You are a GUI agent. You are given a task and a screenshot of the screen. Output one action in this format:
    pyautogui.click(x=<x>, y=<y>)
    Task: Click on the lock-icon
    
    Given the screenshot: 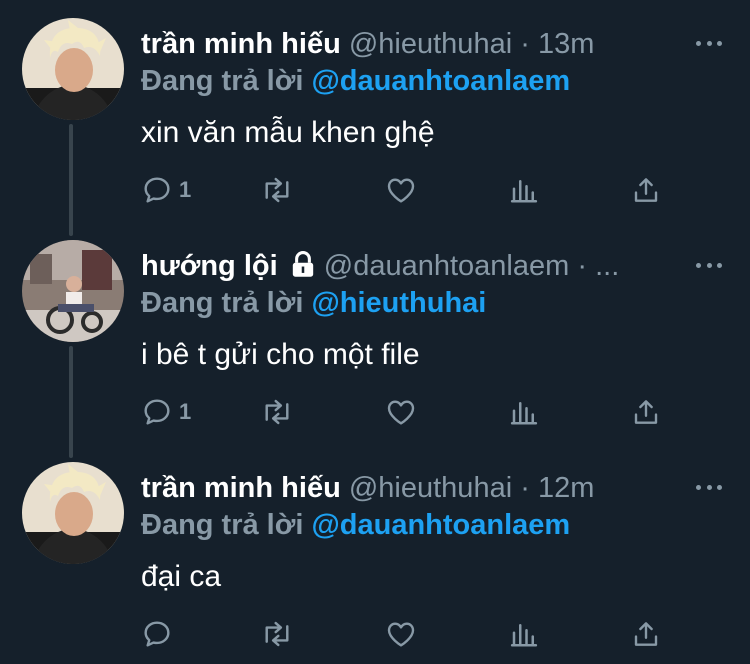 What is the action you would take?
    pyautogui.click(x=302, y=264)
    